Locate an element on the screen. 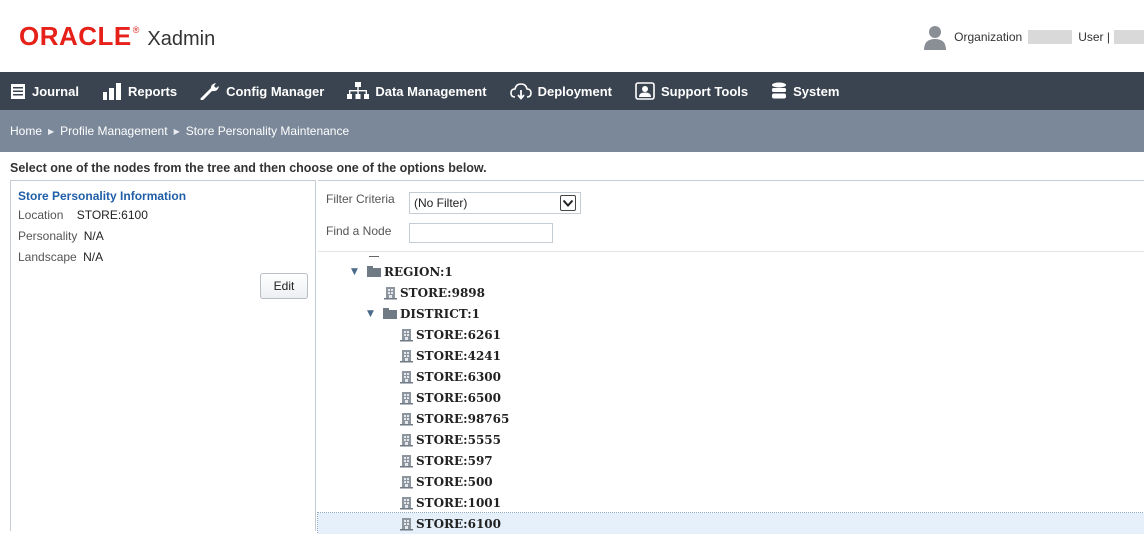 Image resolution: width=1144 pixels, height=534 pixels. tree-node-label: STORE:4241 is located at coordinates (458, 355).